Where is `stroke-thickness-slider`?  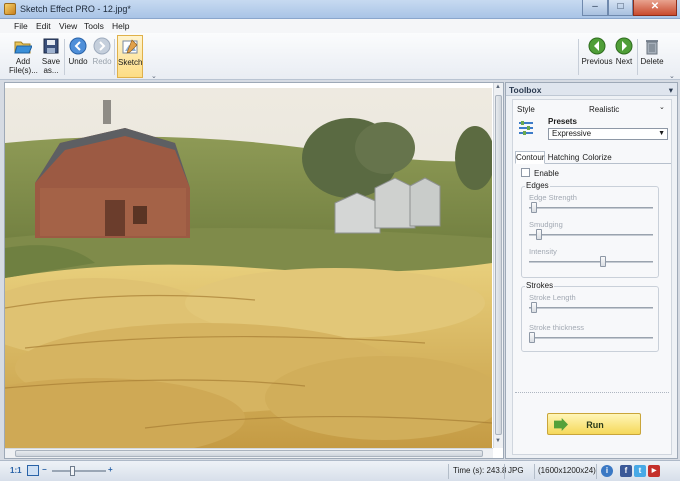 stroke-thickness-slider is located at coordinates (532, 337).